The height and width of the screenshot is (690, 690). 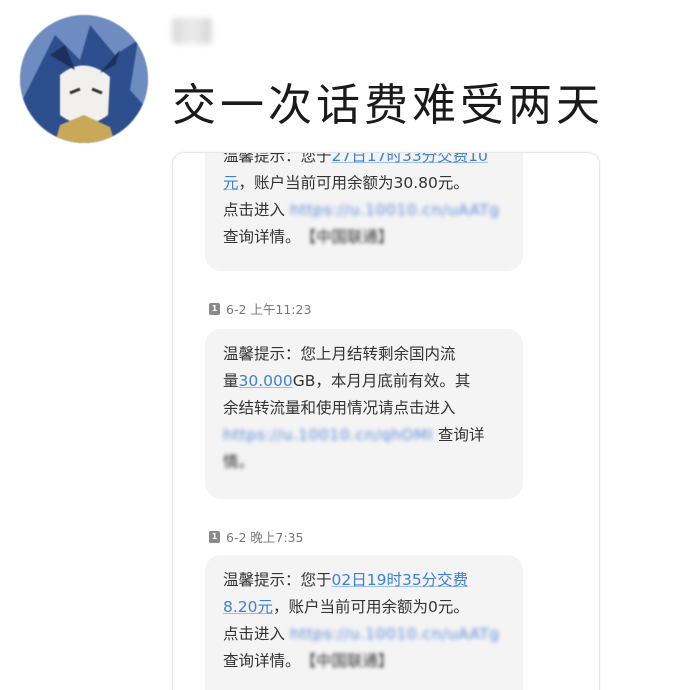 I want to click on sms-line: https://u.10010.cn/qhOMI 查询详, so click(x=366, y=435).